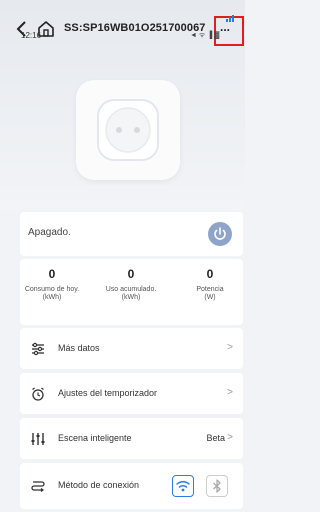 The width and height of the screenshot is (320, 512). What do you see at coordinates (131, 284) in the screenshot?
I see `stat-accumulated: 0 Uso acumulado. (kWh)` at bounding box center [131, 284].